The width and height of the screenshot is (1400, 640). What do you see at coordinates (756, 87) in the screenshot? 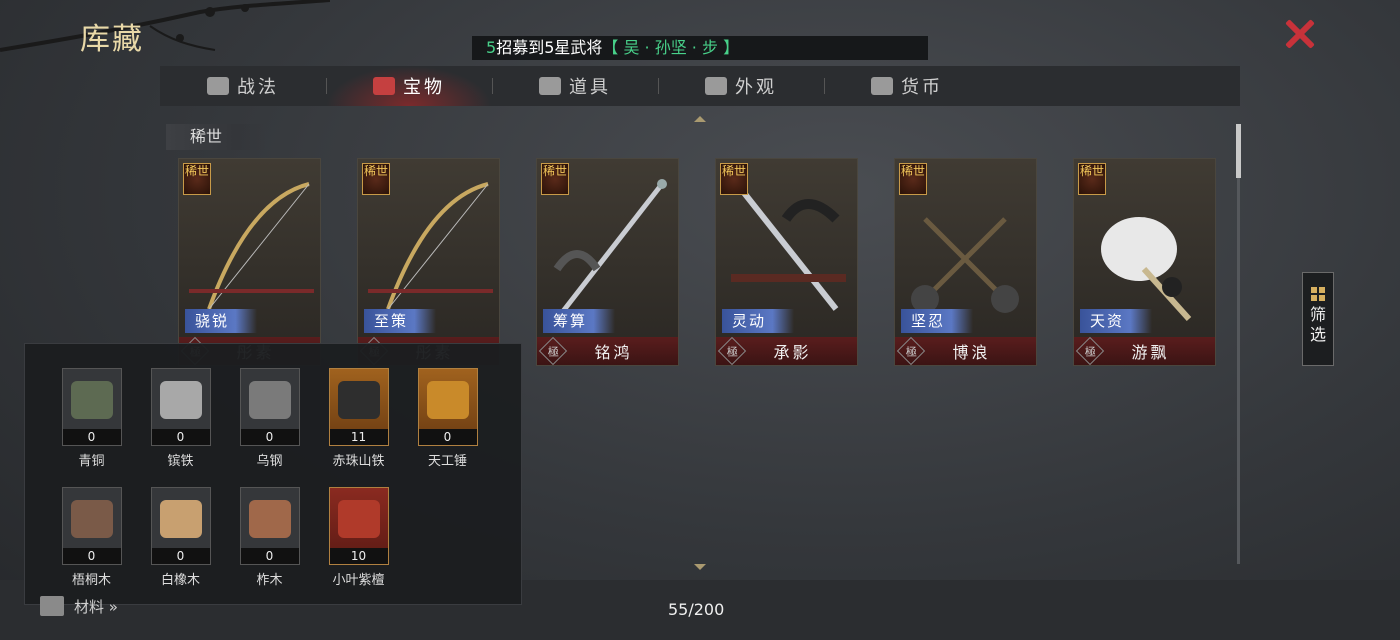
I see `tab-label: 外观` at bounding box center [756, 87].